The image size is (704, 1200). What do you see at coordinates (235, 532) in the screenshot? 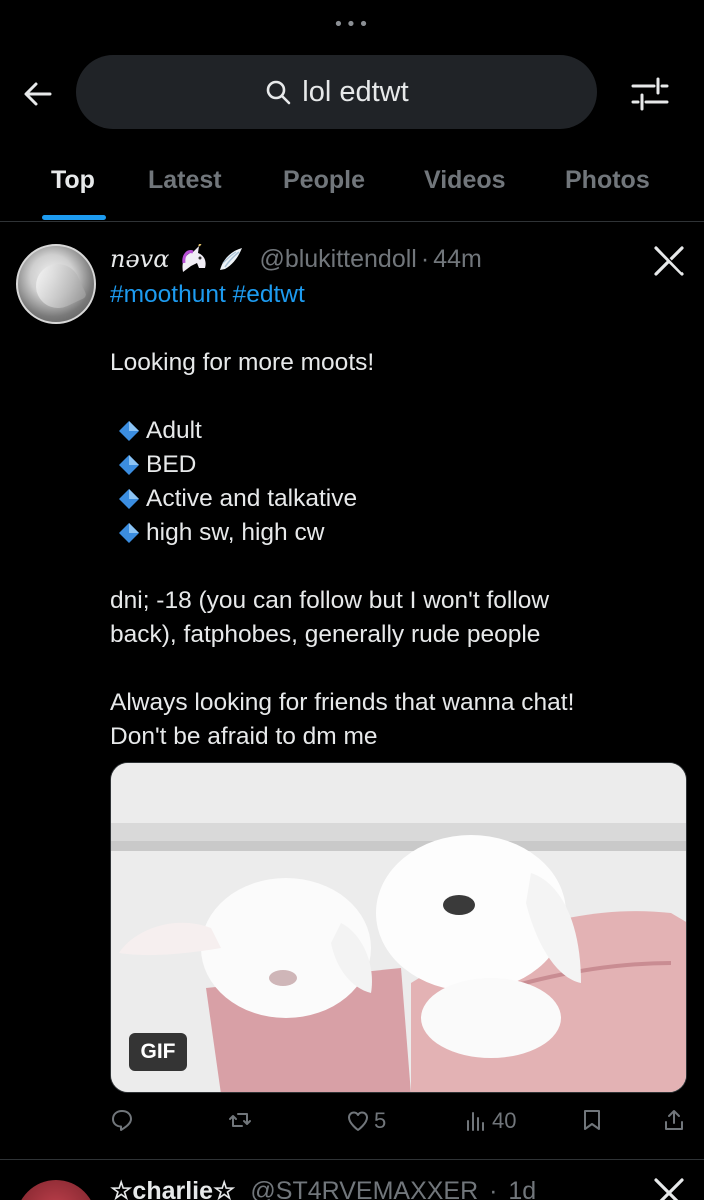
I see `bullet-text: high sw, high cw` at bounding box center [235, 532].